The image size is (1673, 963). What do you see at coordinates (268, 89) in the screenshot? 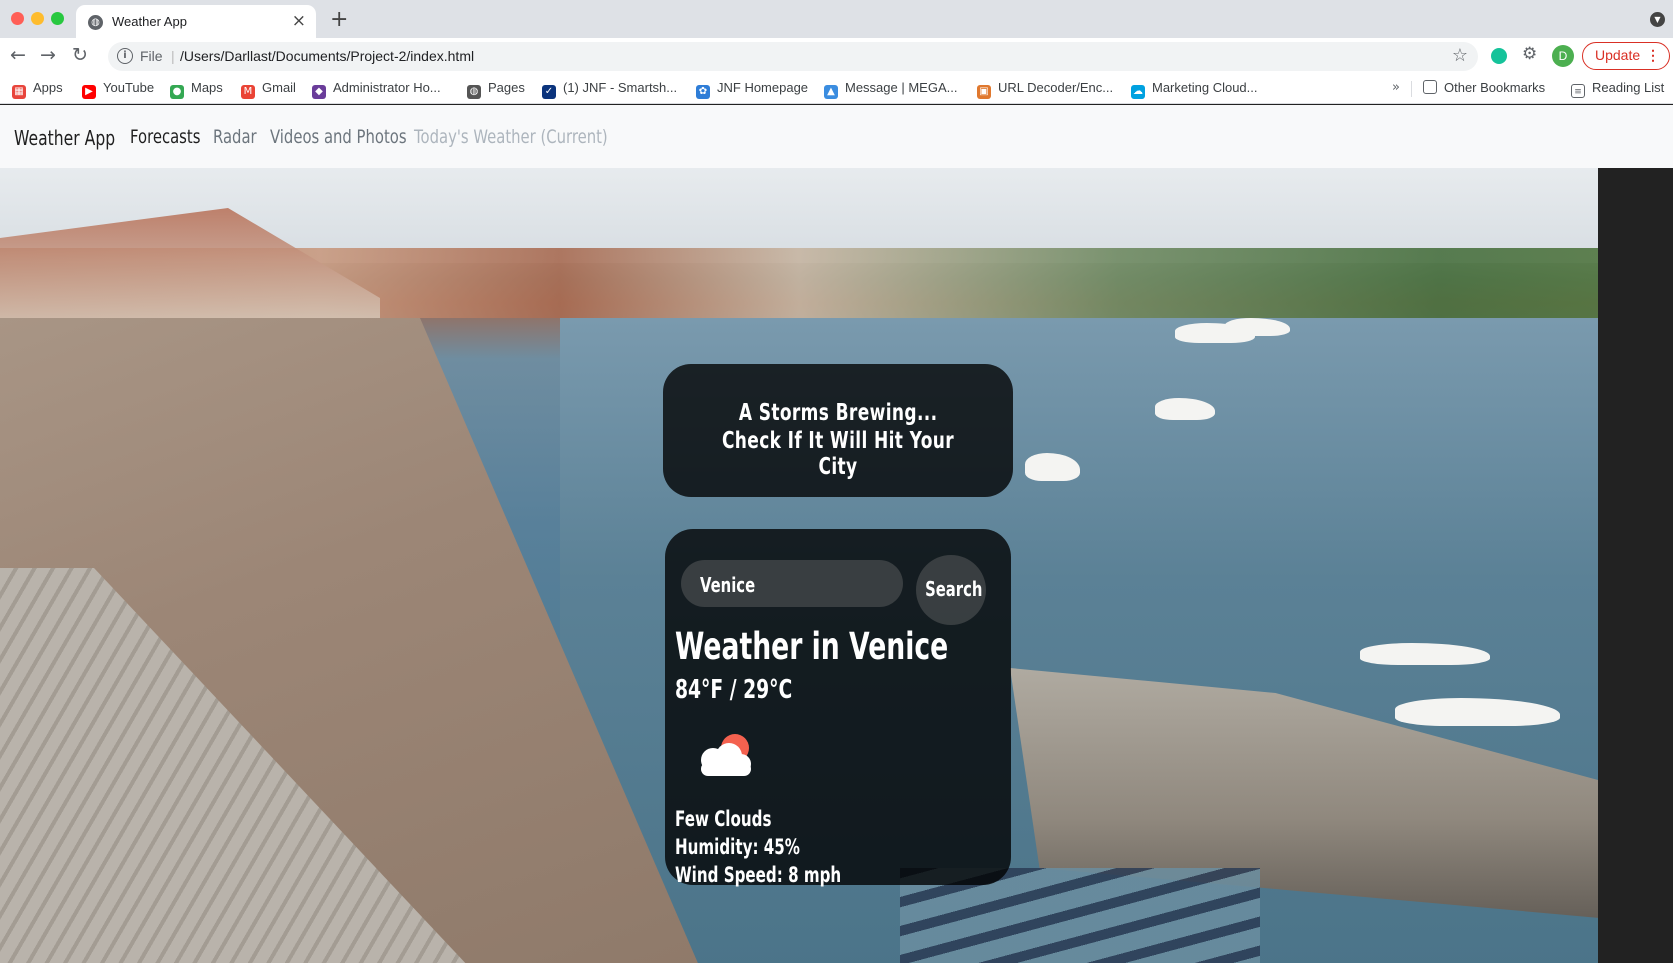
I see `bookmark-gmail: M Gmail` at bounding box center [268, 89].